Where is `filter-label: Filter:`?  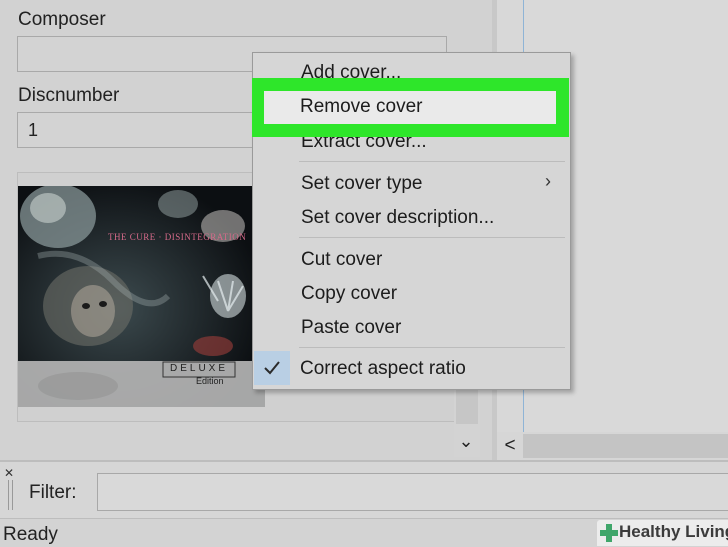
filter-label: Filter: is located at coordinates (53, 492).